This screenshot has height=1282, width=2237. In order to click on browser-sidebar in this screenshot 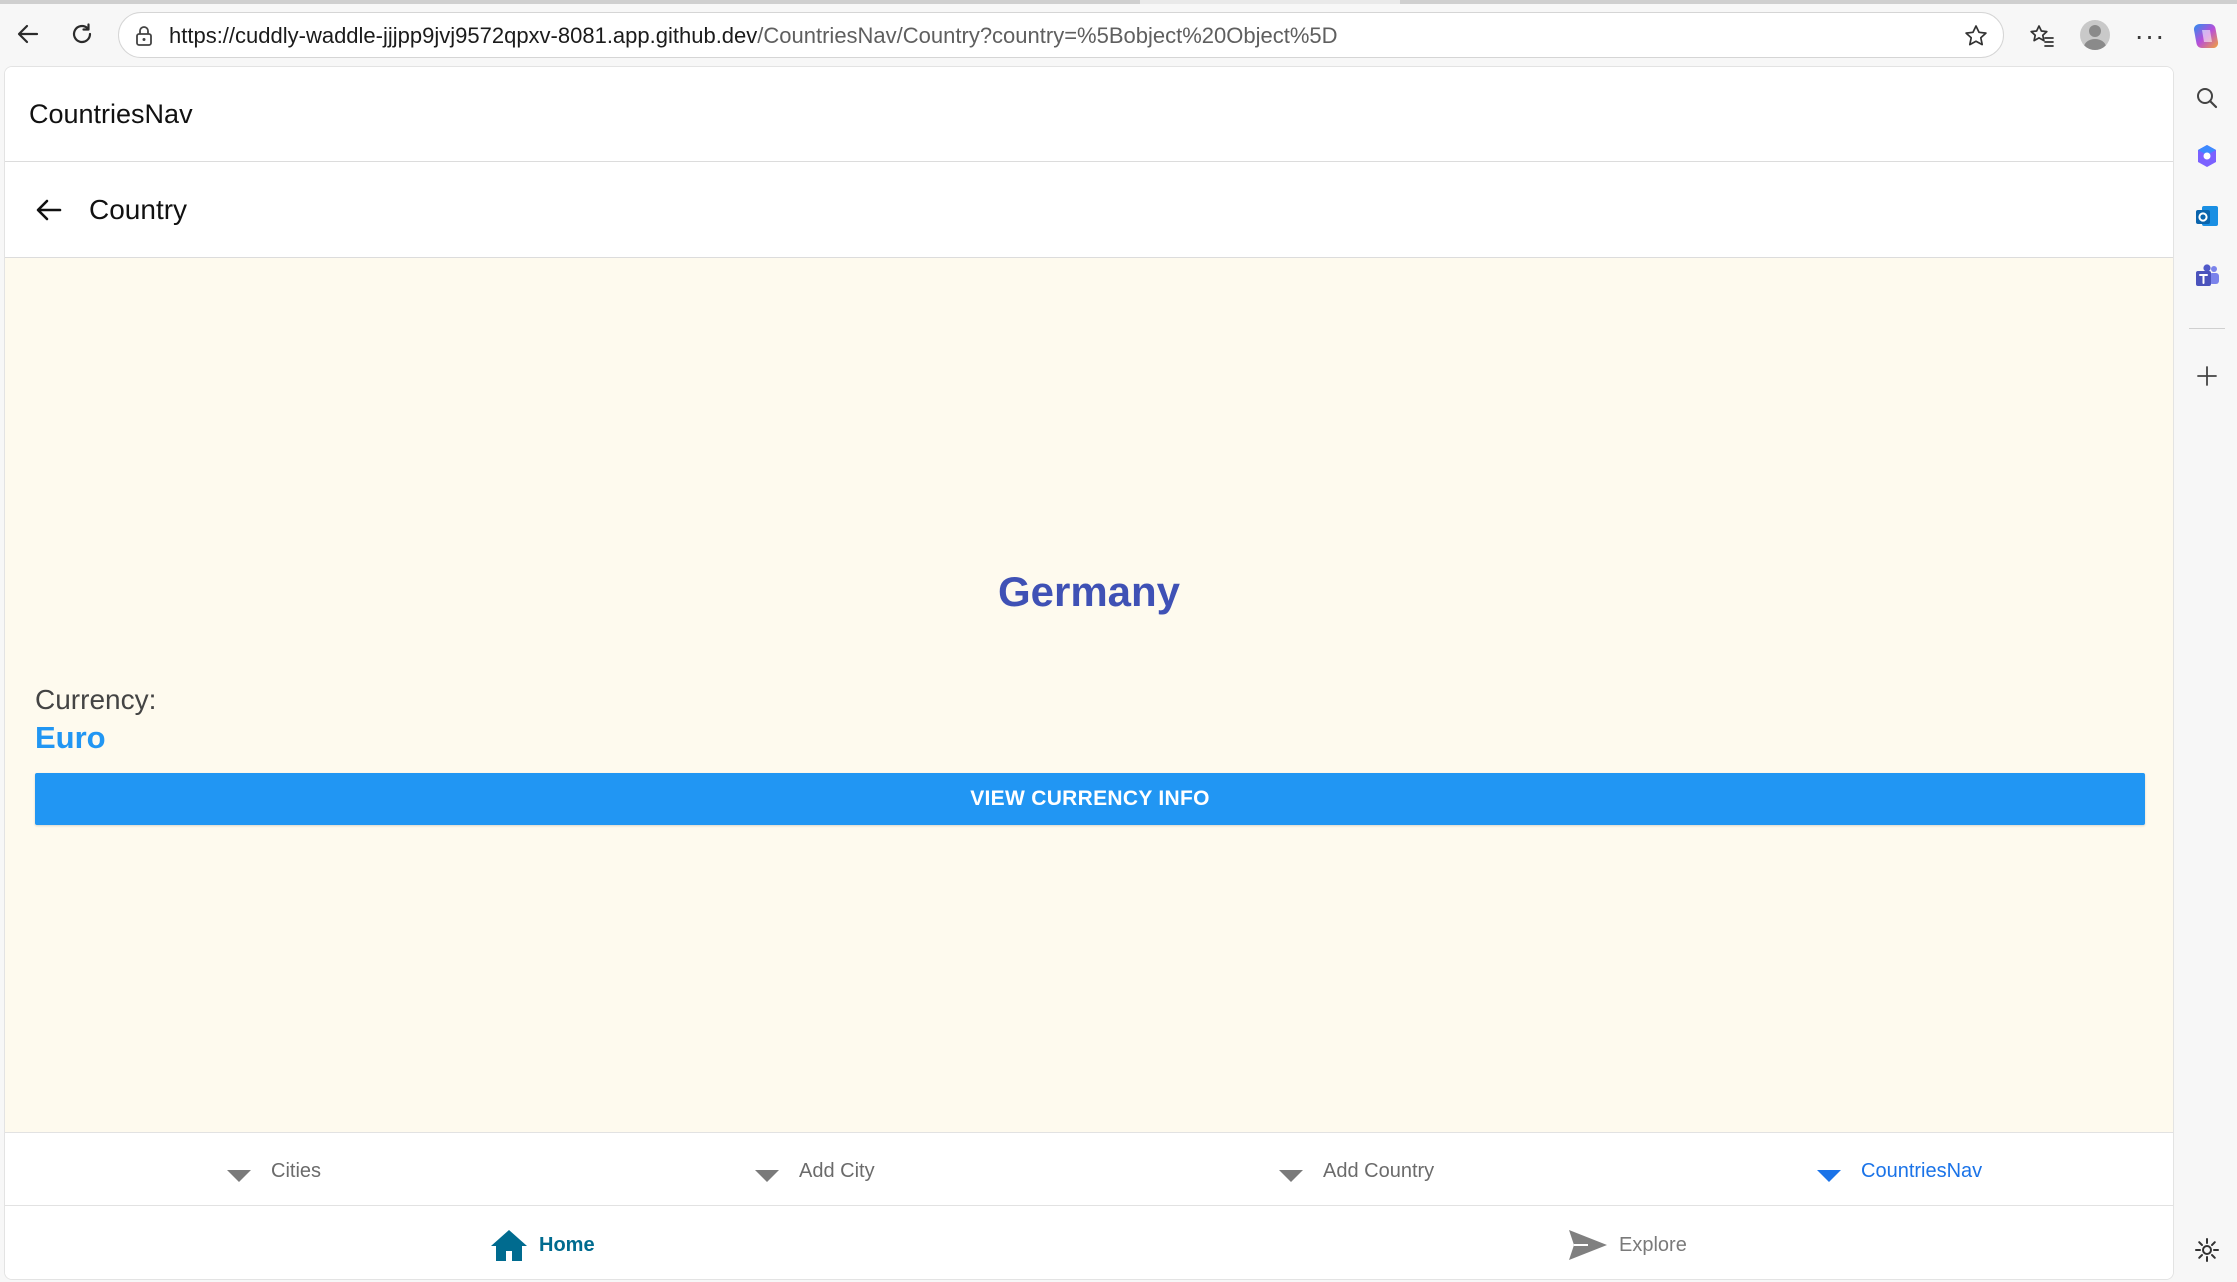, I will do `click(2207, 674)`.